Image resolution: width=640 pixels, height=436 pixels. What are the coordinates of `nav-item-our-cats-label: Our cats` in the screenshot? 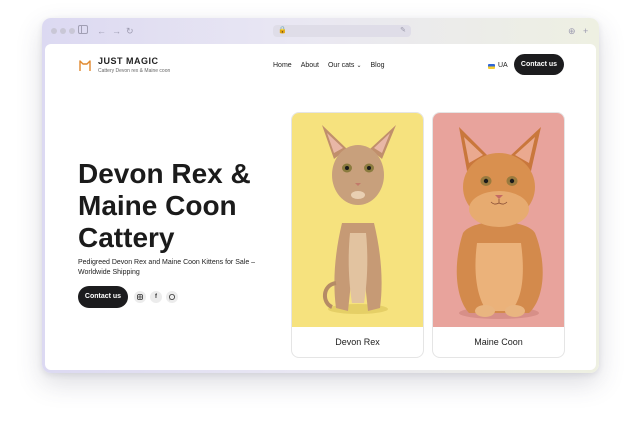 It's located at (341, 65).